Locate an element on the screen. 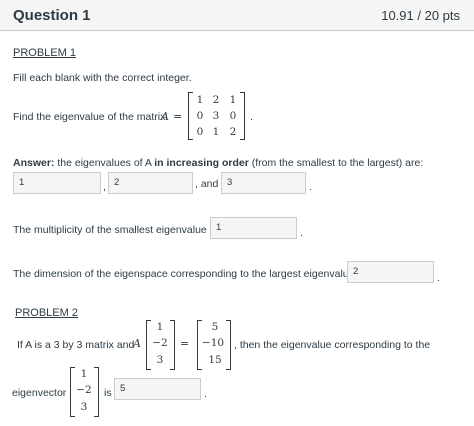  problem2-text-3: eigenvector is located at coordinates (39, 393).